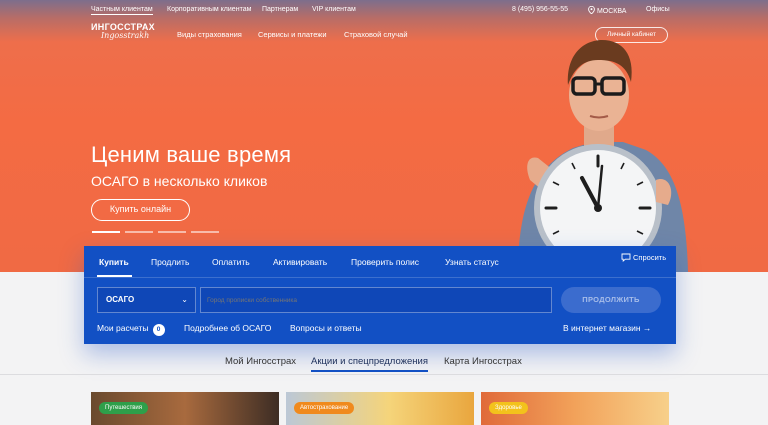 Image resolution: width=768 pixels, height=425 pixels. What do you see at coordinates (611, 11) in the screenshot?
I see `city-label: МОСКВА` at bounding box center [611, 11].